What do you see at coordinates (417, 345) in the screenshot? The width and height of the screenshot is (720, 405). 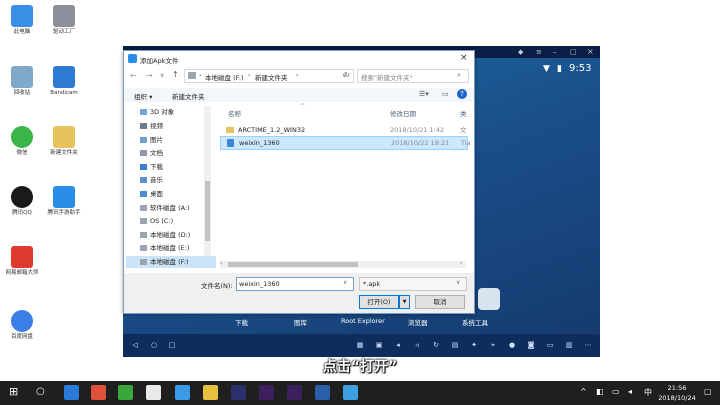 I see `volume-down-icon: ◃` at bounding box center [417, 345].